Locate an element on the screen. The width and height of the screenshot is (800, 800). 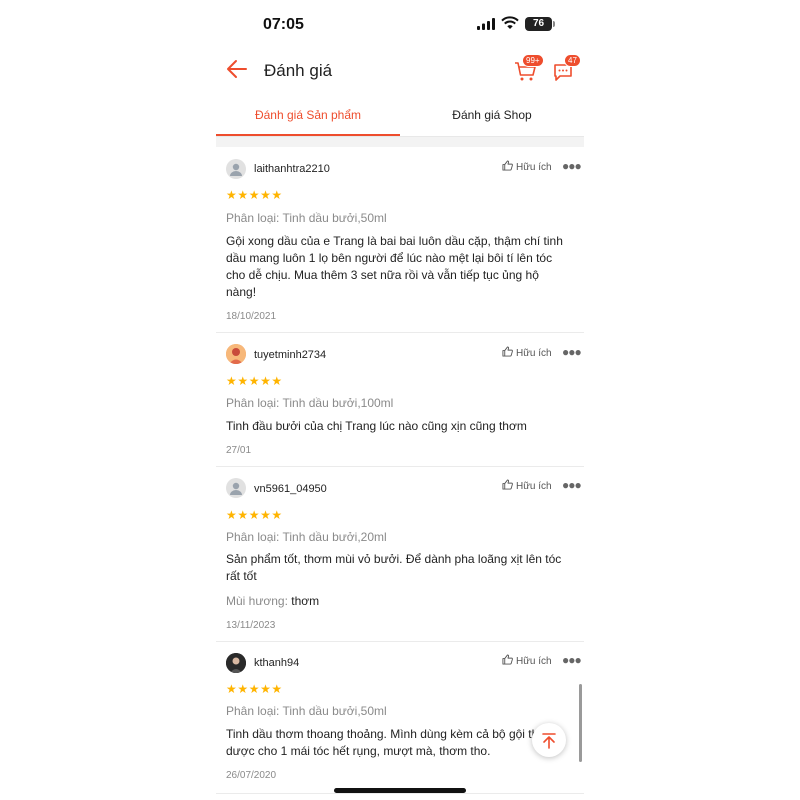
review-date: 27/01 is located at coordinates (239, 450).